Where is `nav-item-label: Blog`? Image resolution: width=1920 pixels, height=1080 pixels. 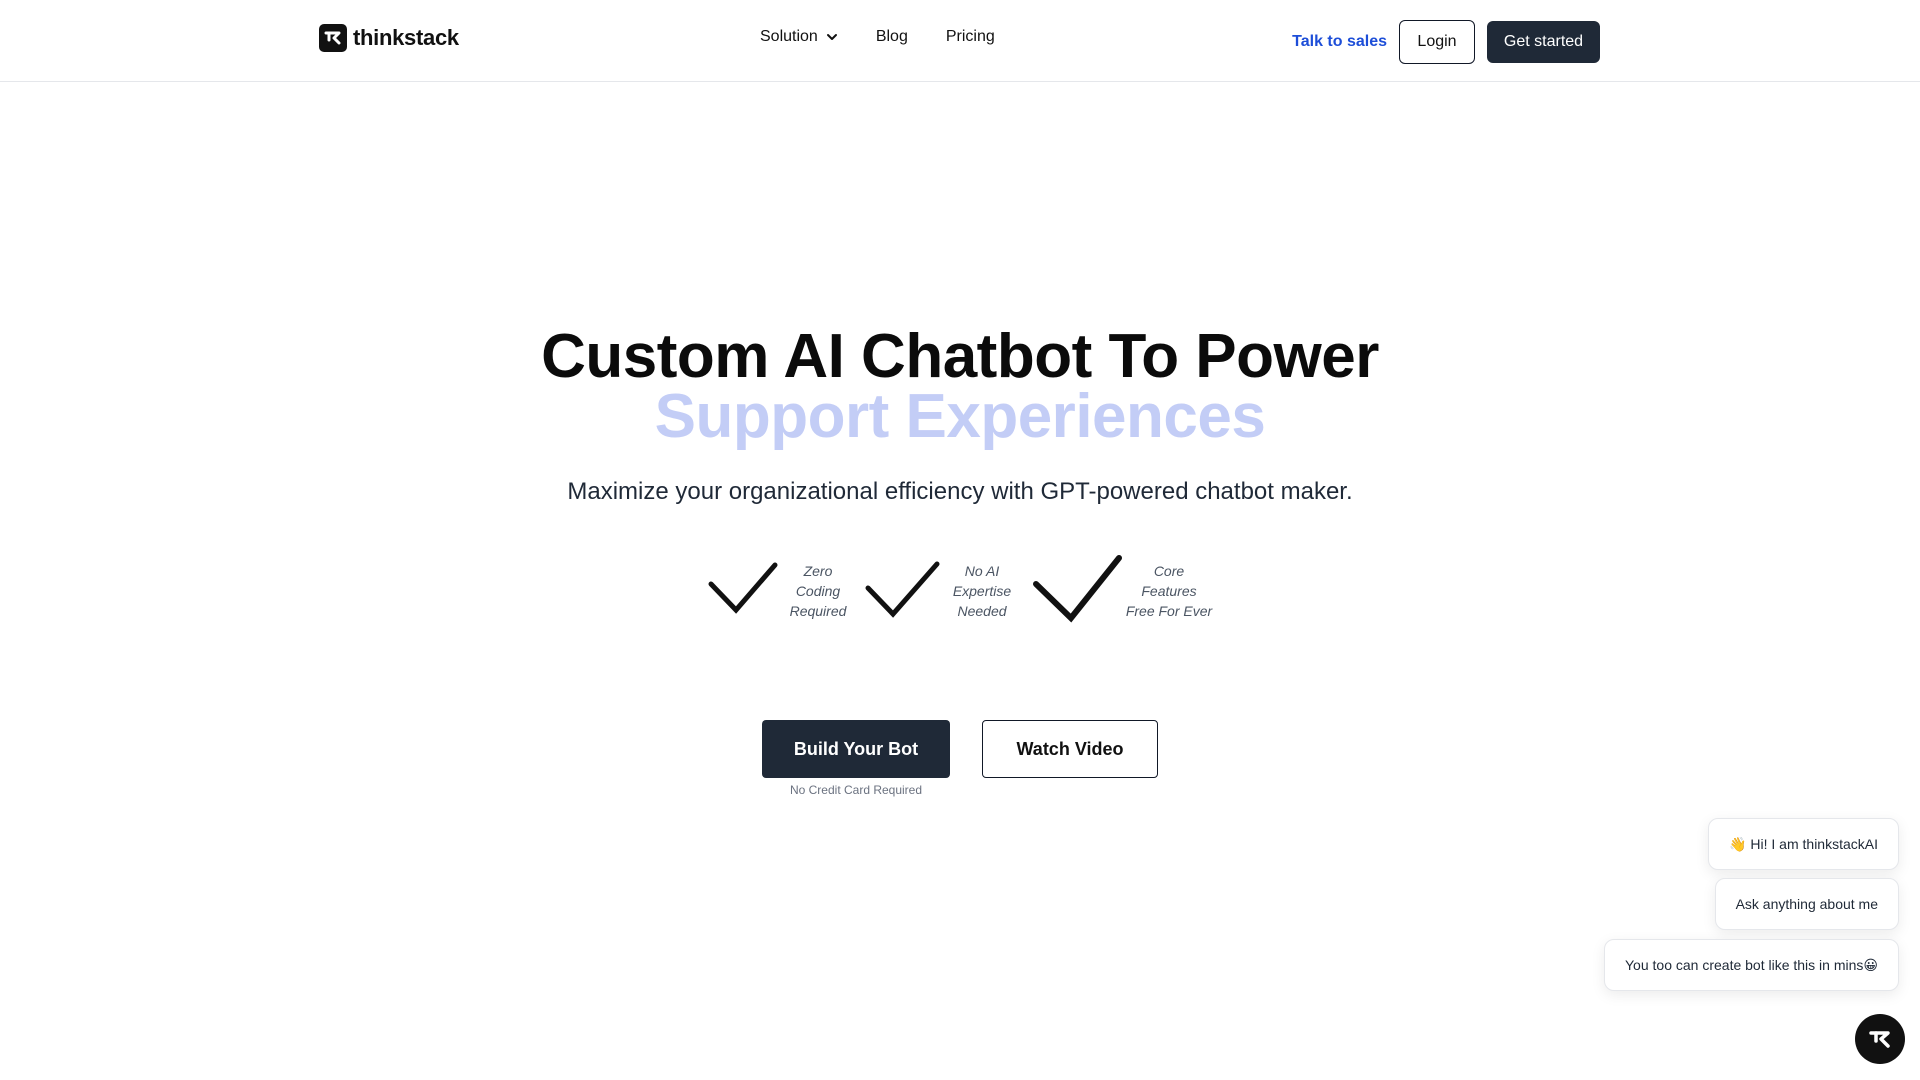 nav-item-label: Blog is located at coordinates (891, 36).